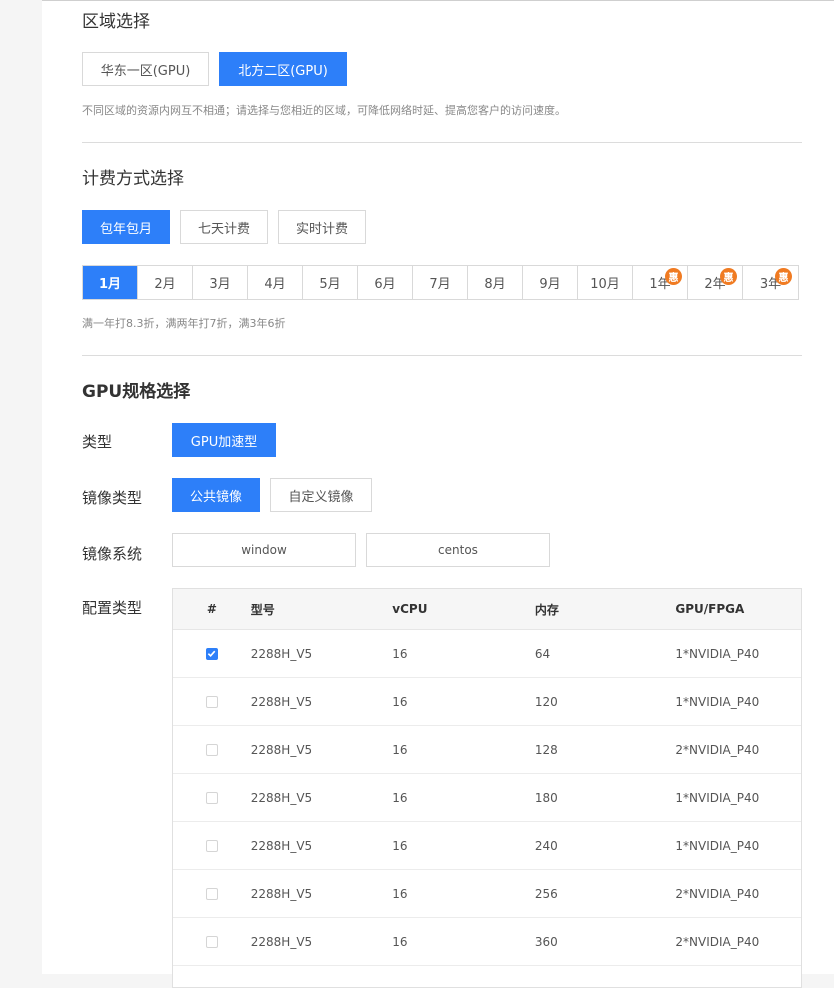 Image resolution: width=834 pixels, height=988 pixels. I want to click on month-option-4: 4月, so click(275, 282).